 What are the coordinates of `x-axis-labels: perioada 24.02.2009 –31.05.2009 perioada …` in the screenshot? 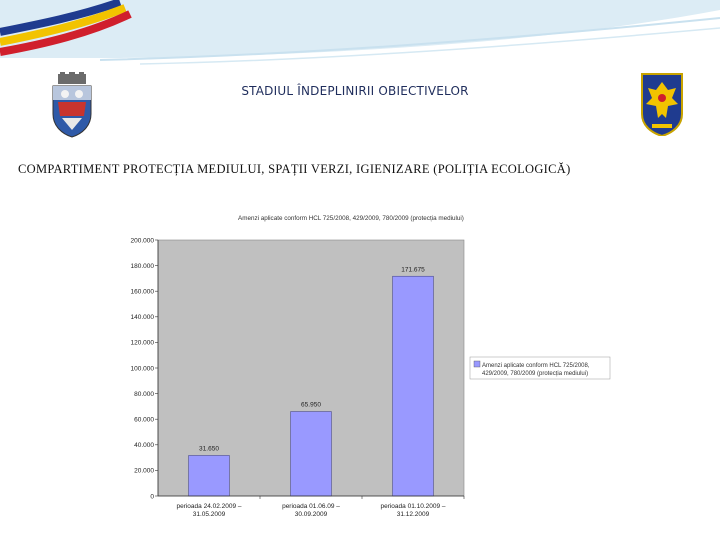 It's located at (320, 507).